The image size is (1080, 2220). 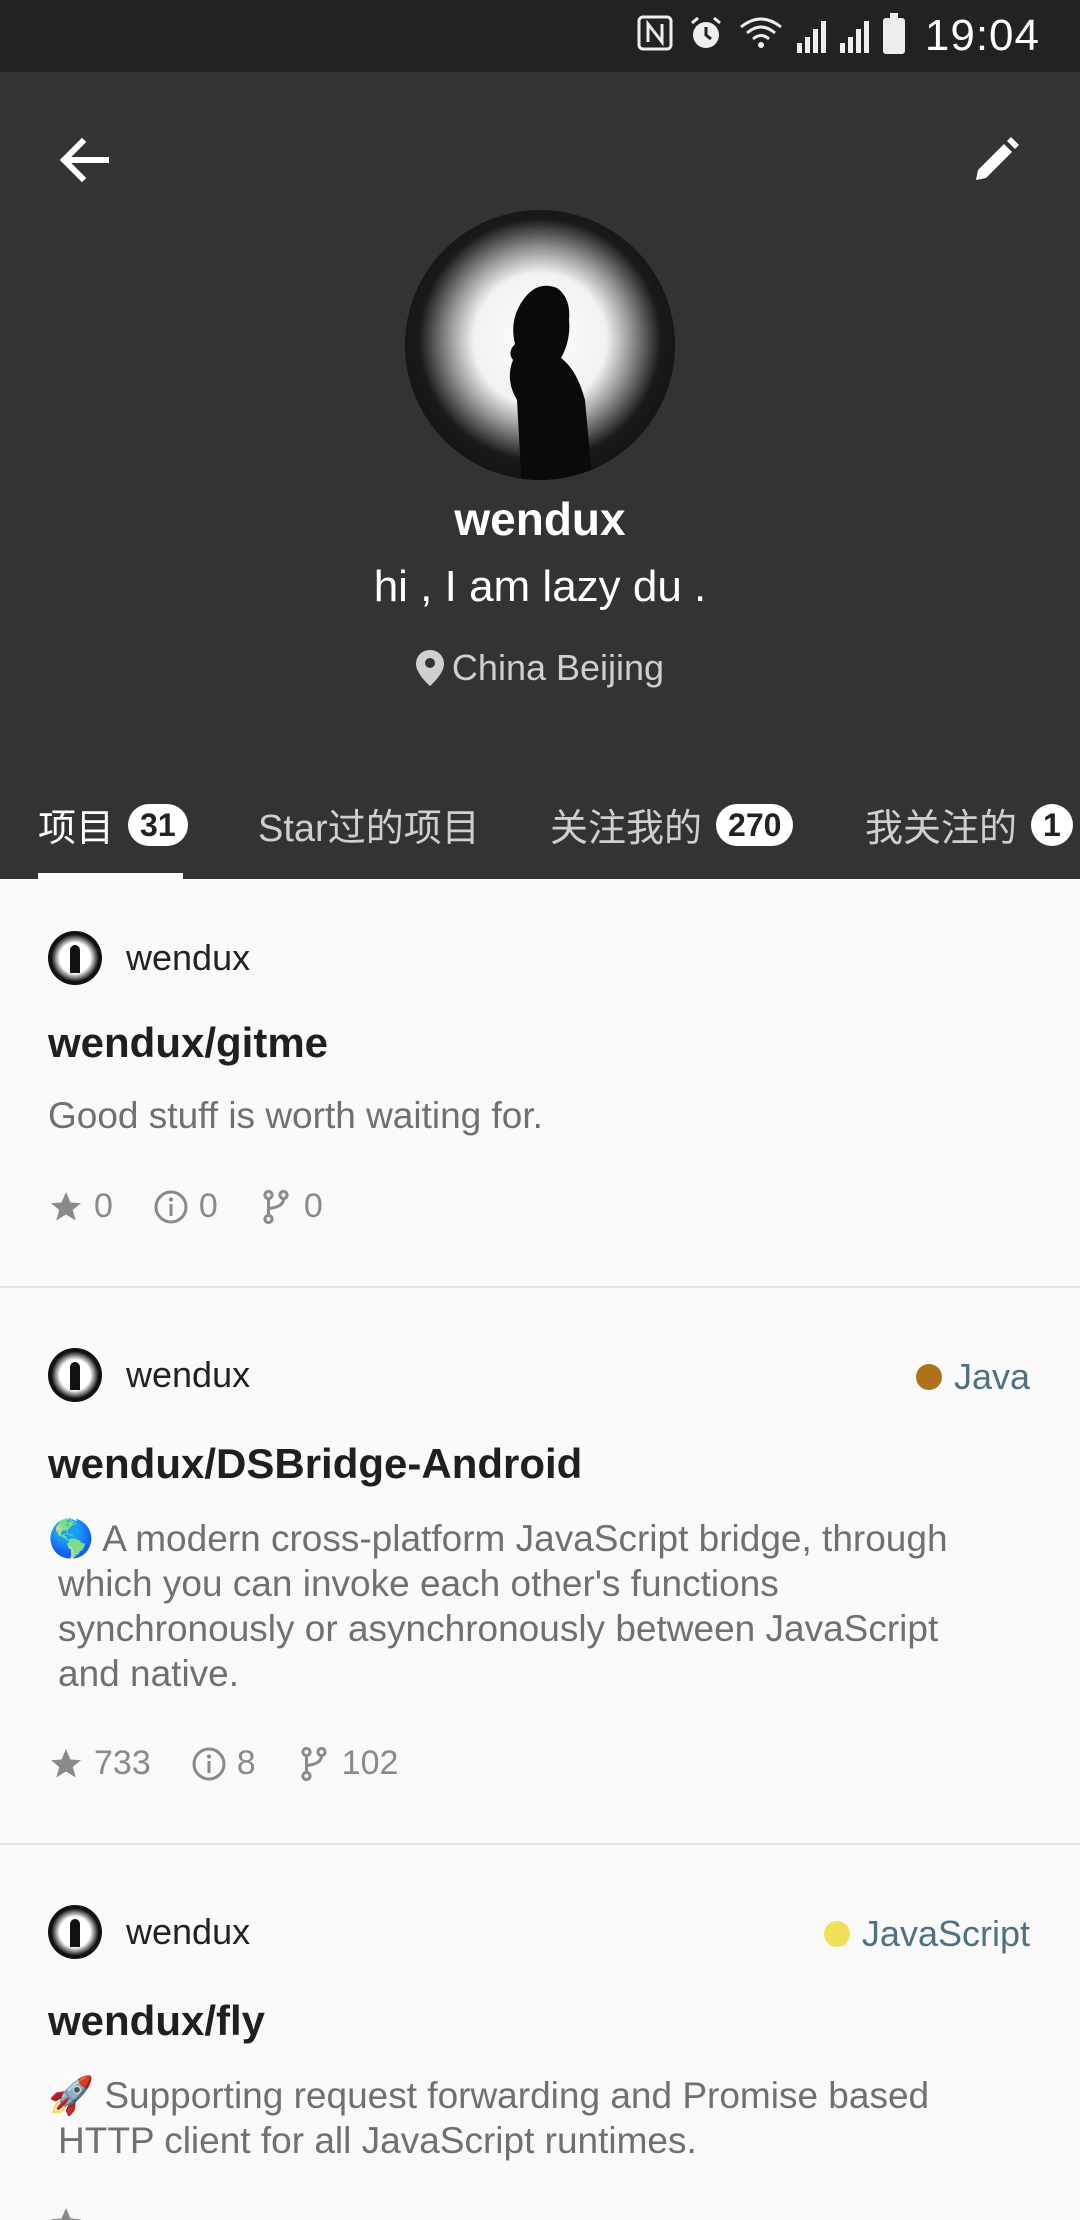 I want to click on repo-description: Good stuff is worth waiting for., so click(x=295, y=1115).